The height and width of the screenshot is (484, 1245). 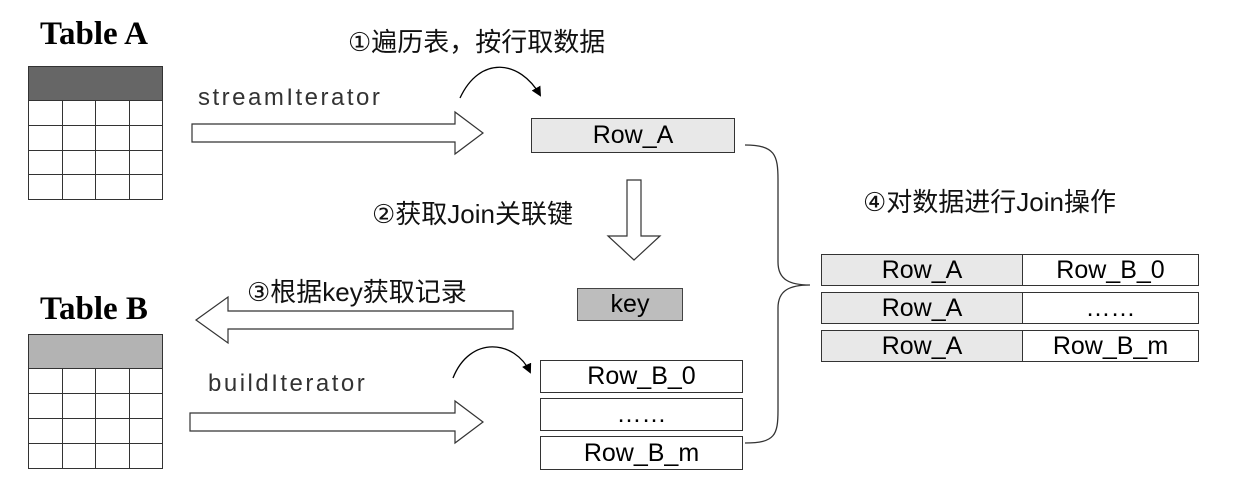 I want to click on step-4-label: ④对数据进行Join操作, so click(x=990, y=202).